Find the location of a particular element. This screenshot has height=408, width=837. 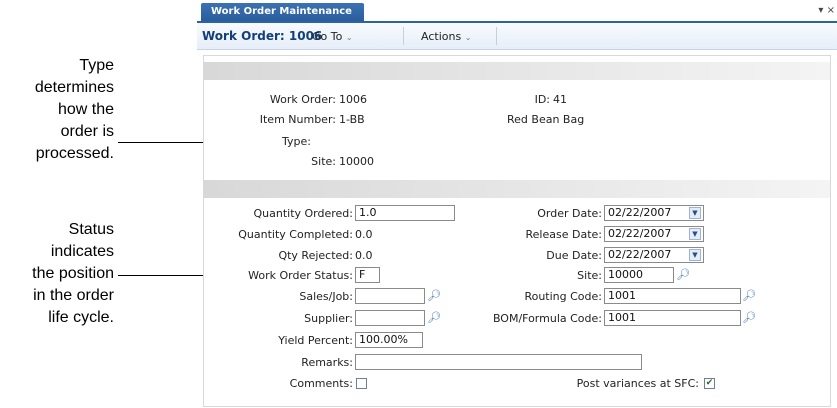

site-label: Site: is located at coordinates (323, 161).